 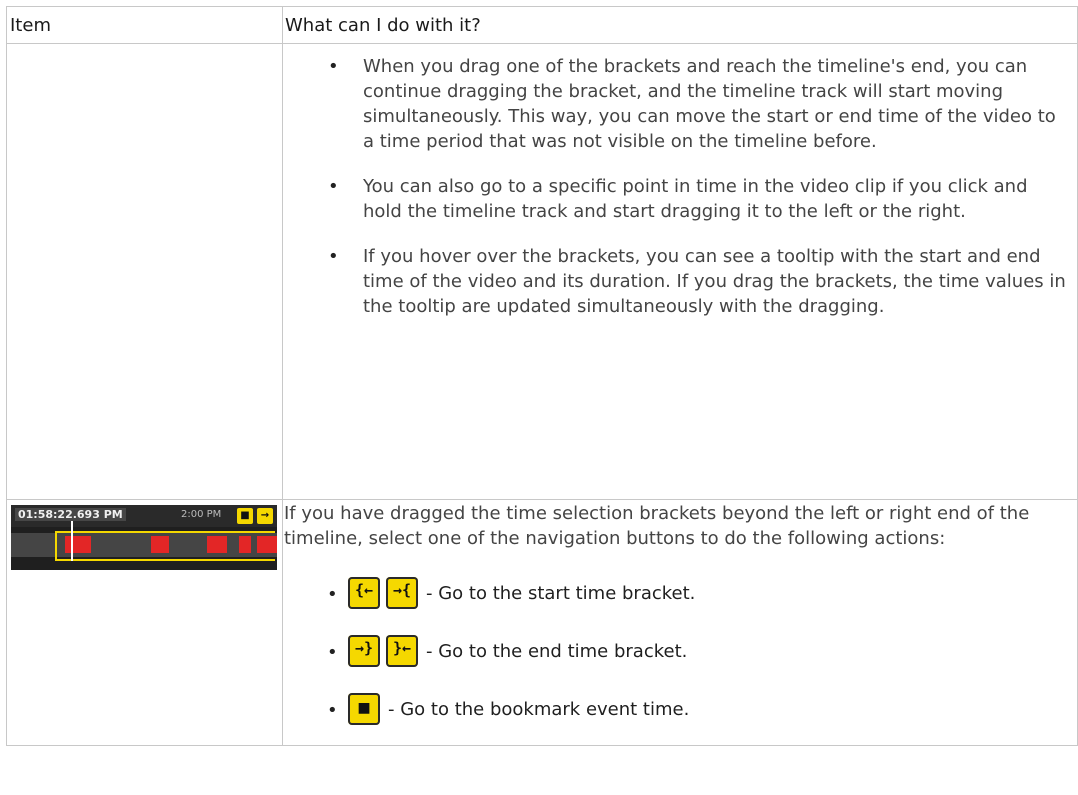 What do you see at coordinates (144, 271) in the screenshot?
I see `row1-item-cell` at bounding box center [144, 271].